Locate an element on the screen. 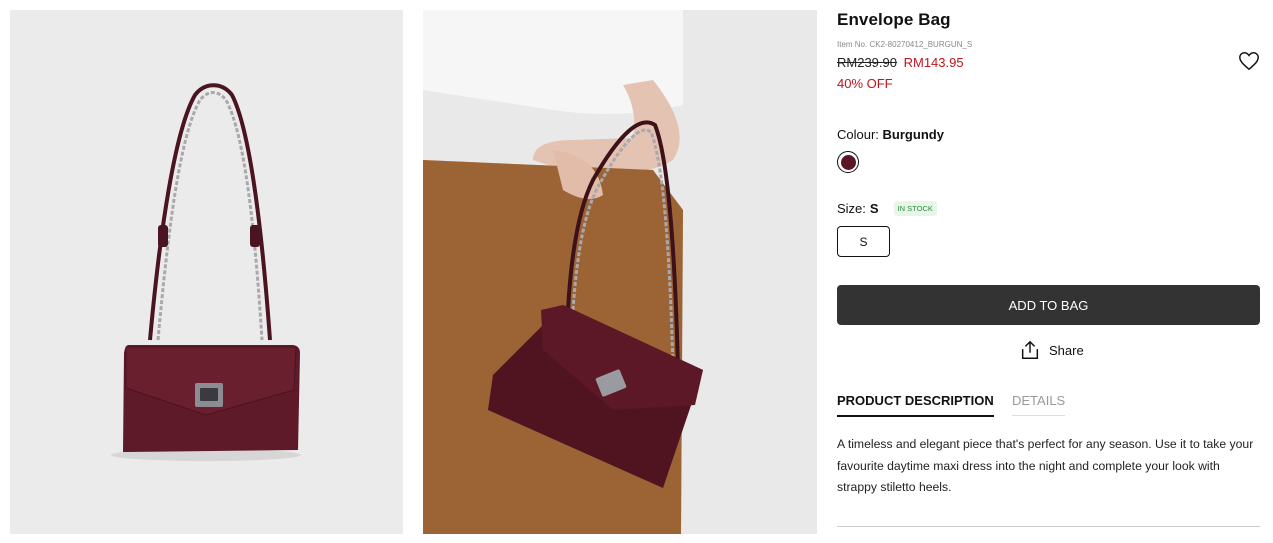 Image resolution: width=1273 pixels, height=543 pixels. swatch-fill is located at coordinates (848, 162).